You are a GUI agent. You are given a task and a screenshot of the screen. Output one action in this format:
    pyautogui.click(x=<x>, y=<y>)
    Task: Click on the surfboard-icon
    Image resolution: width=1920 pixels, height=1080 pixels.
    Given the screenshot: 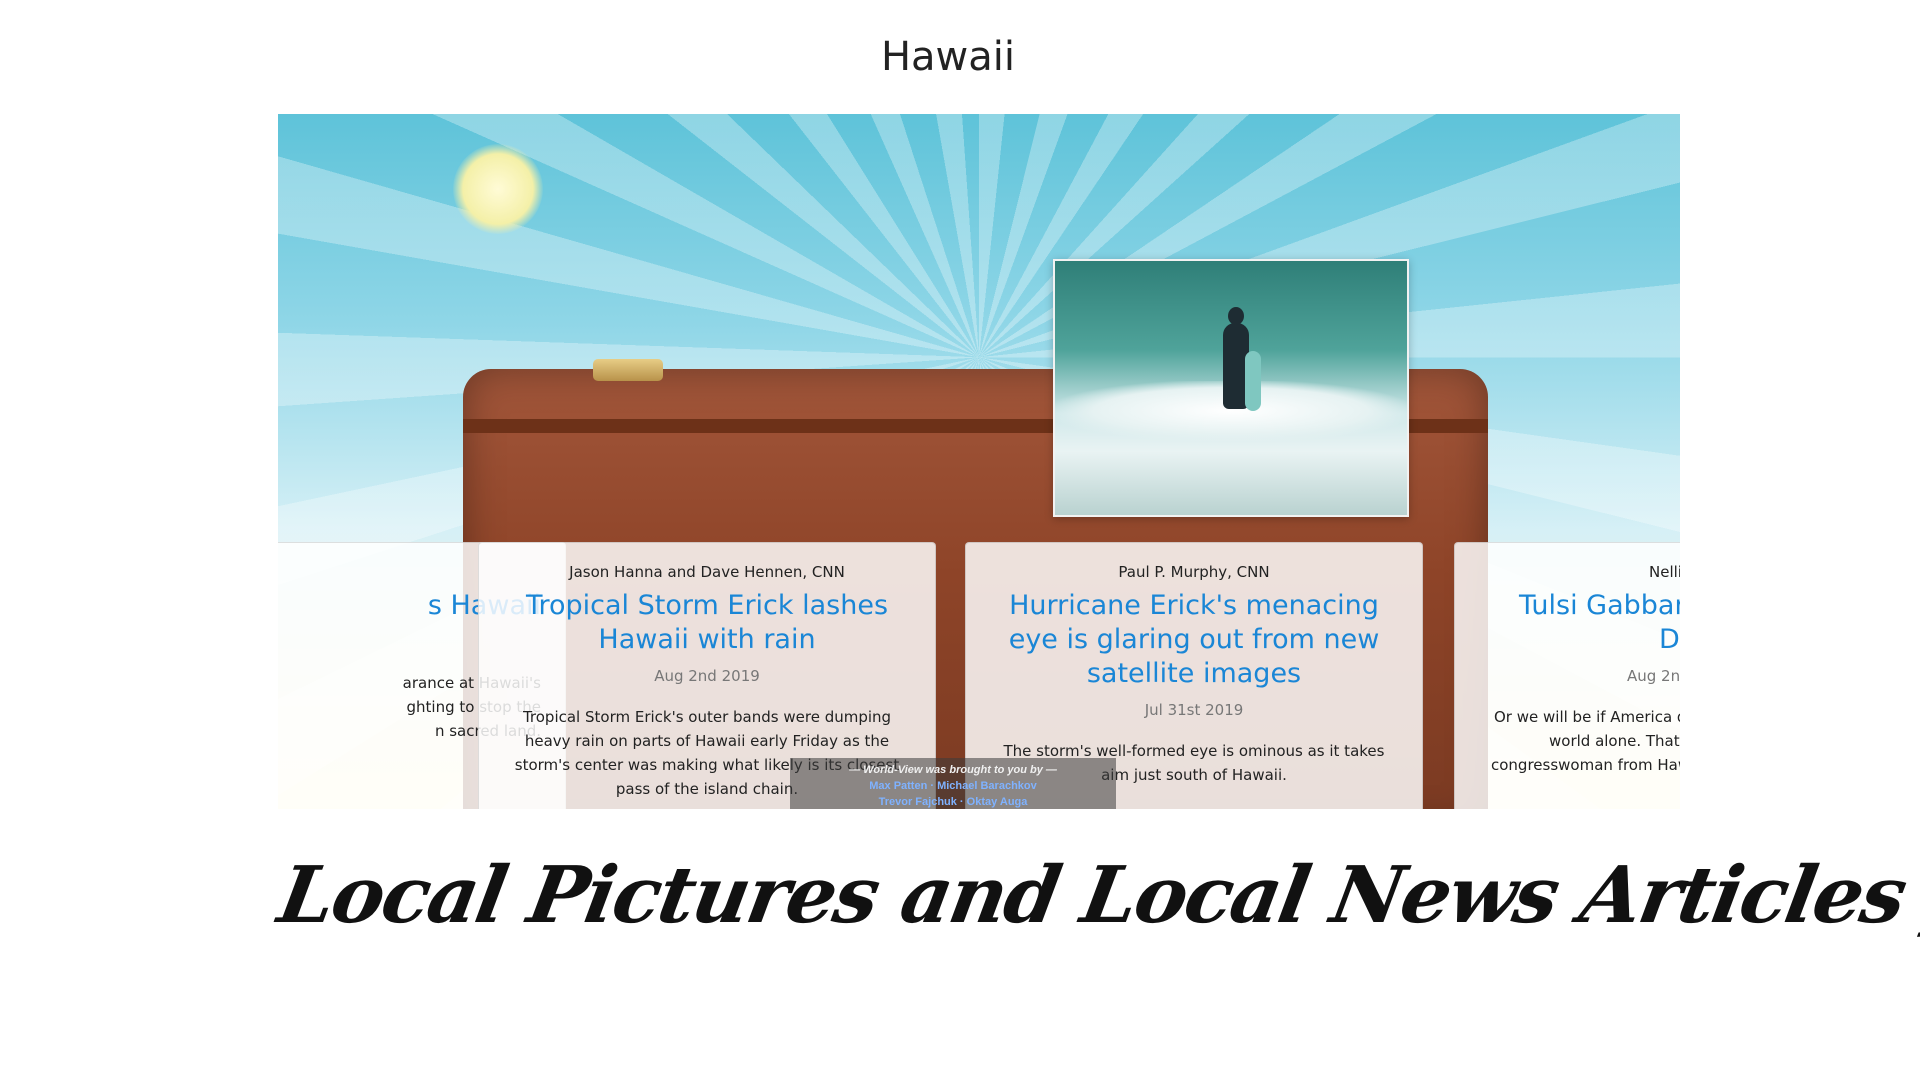 What is the action you would take?
    pyautogui.click(x=1253, y=381)
    